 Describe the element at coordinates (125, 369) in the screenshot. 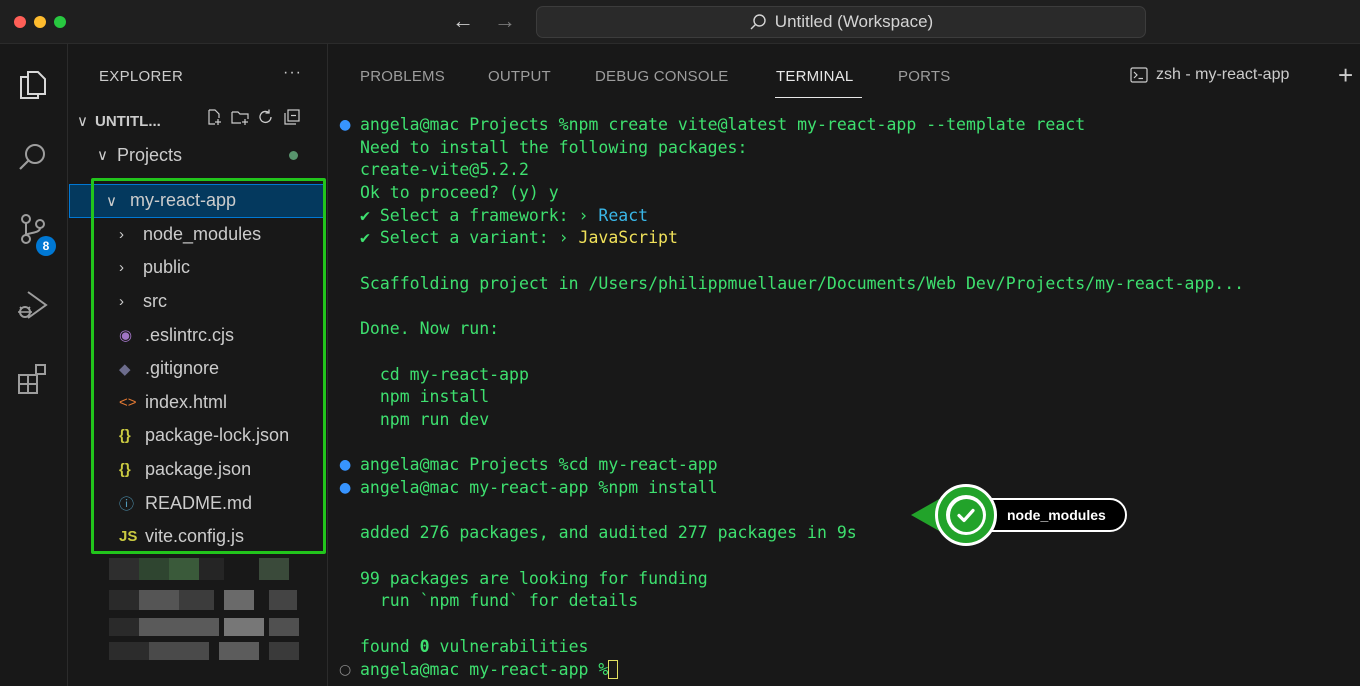

I see `file-type-icon: ◆` at that location.